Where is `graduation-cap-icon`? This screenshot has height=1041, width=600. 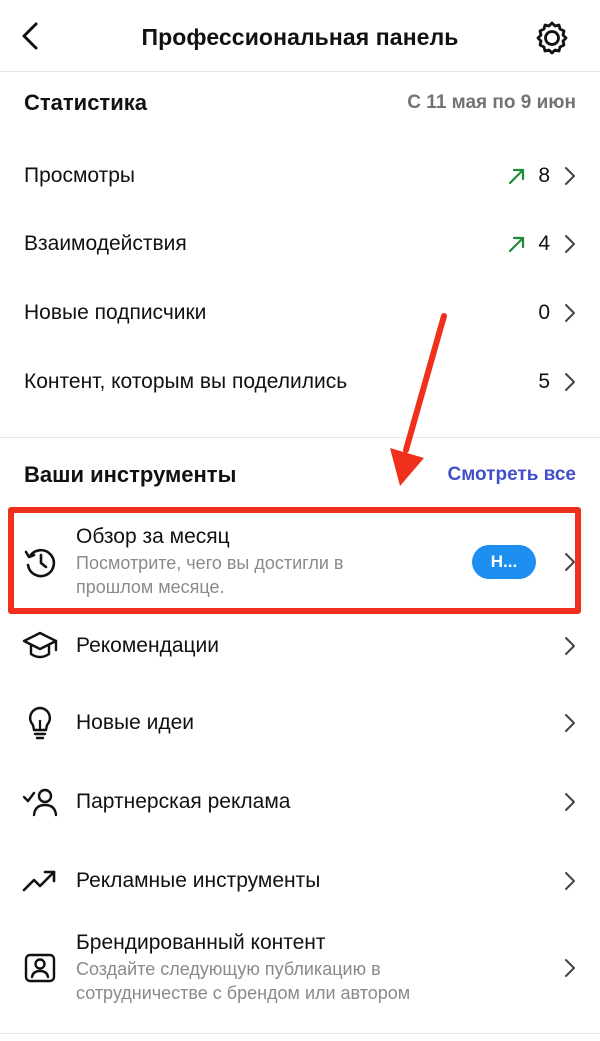
graduation-cap-icon is located at coordinates (40, 646).